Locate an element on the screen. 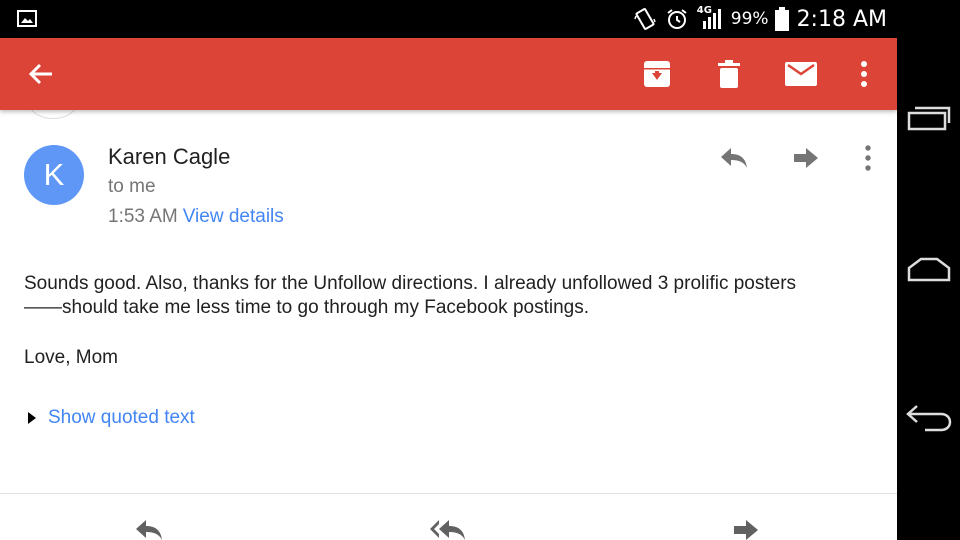  trash-icon is located at coordinates (729, 74).